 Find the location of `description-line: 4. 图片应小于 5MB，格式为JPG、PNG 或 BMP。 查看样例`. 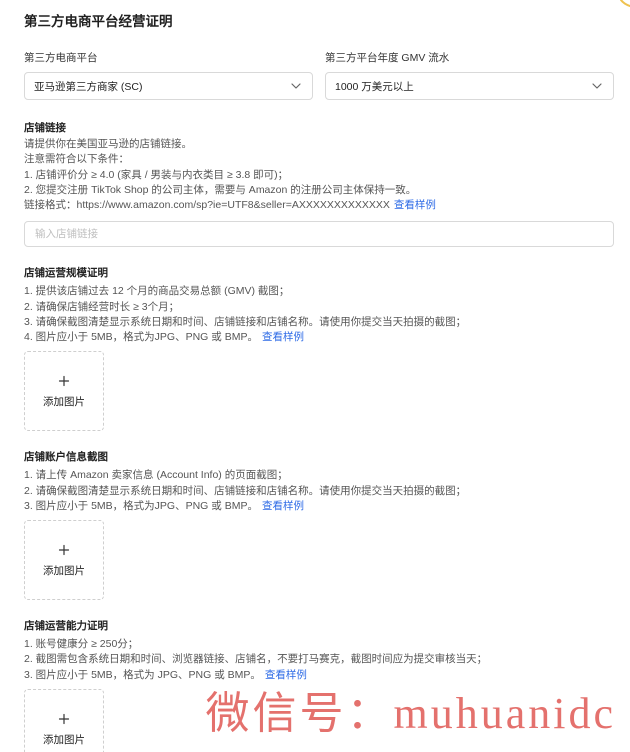

description-line: 4. 图片应小于 5MB，格式为JPG、PNG 或 BMP。 查看样例 is located at coordinates (319, 337).